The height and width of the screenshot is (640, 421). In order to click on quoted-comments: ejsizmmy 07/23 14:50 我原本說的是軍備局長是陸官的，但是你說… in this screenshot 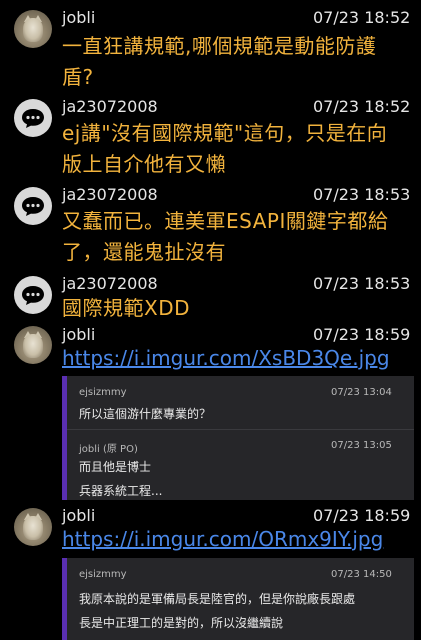, I will do `click(238, 599)`.